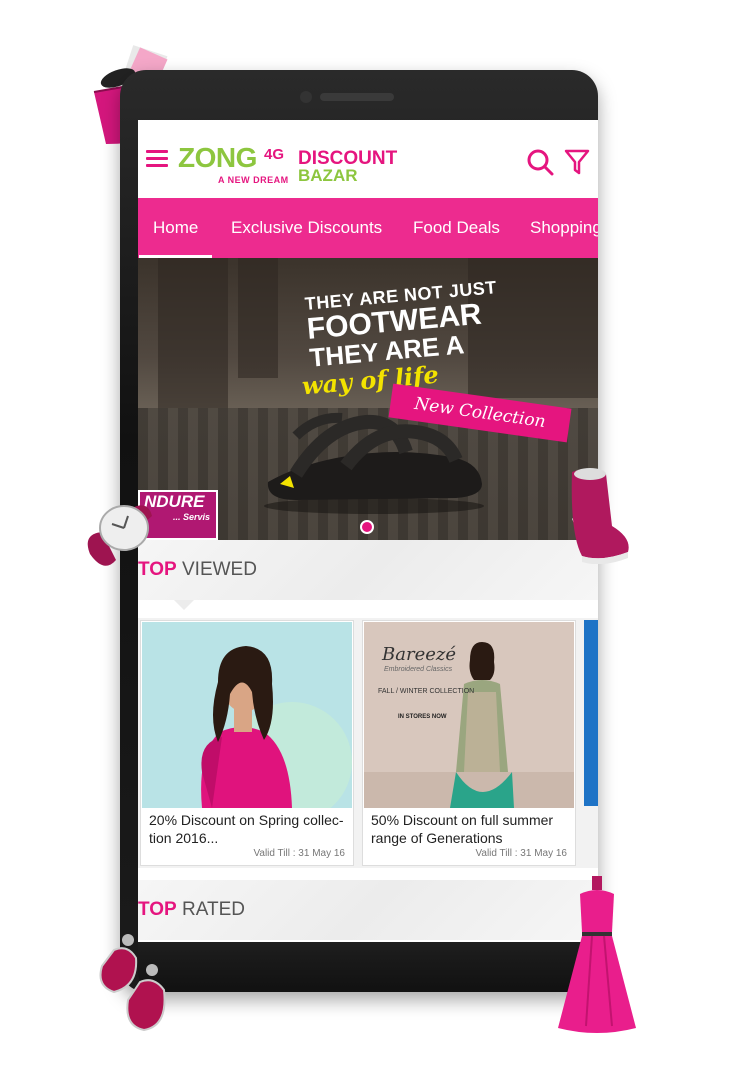 This screenshot has height=1067, width=734. I want to click on deal-card-partial, so click(591, 713).